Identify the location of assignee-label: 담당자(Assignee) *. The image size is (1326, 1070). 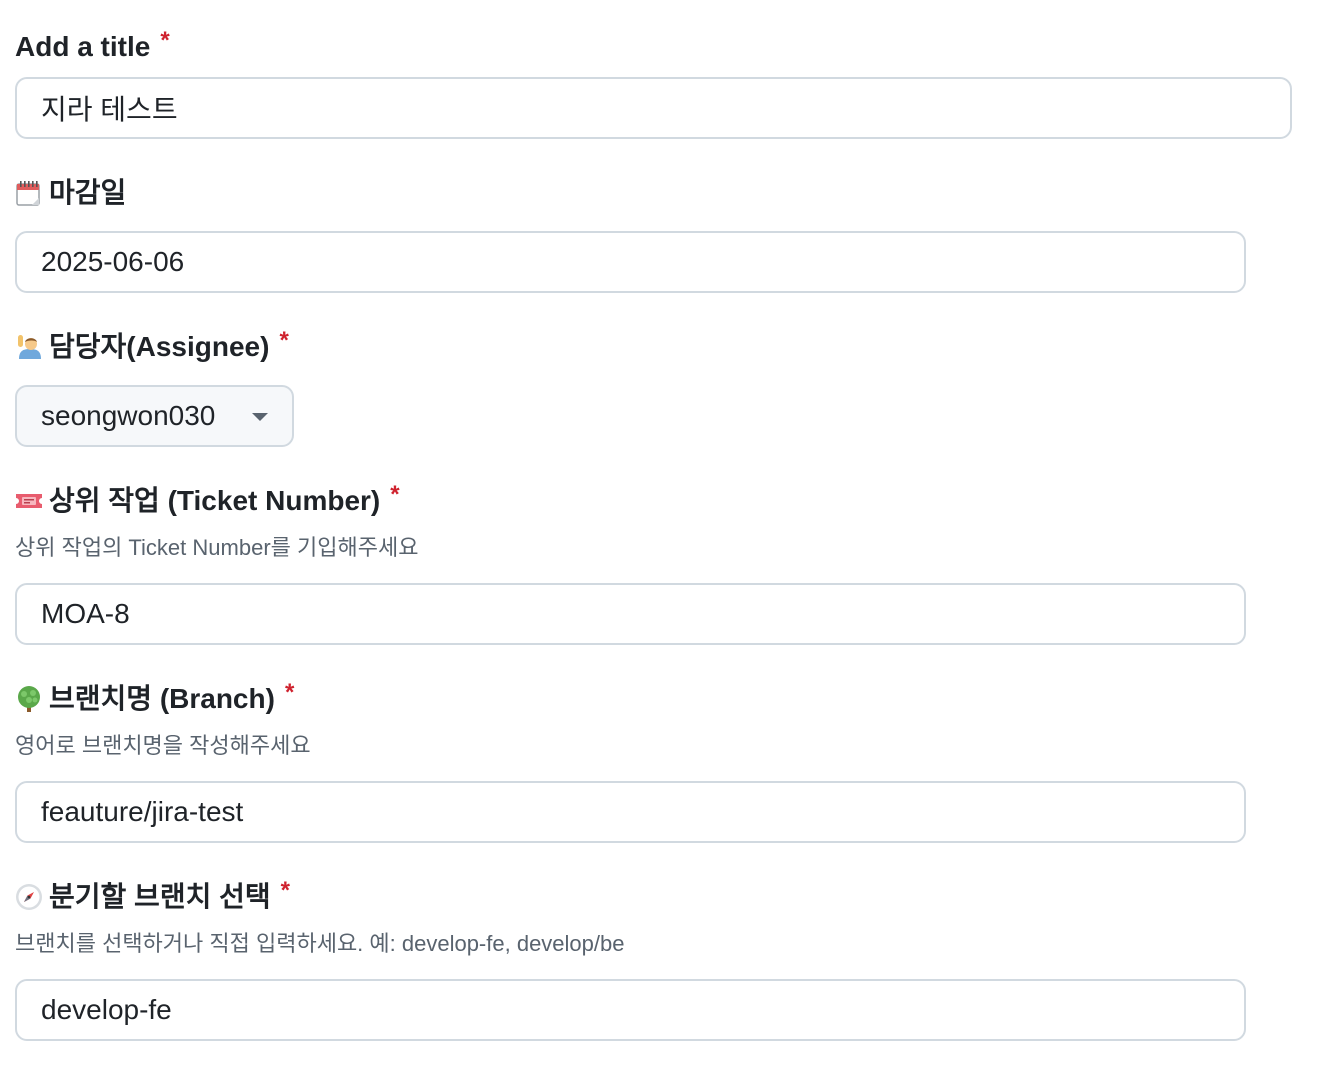
(152, 346).